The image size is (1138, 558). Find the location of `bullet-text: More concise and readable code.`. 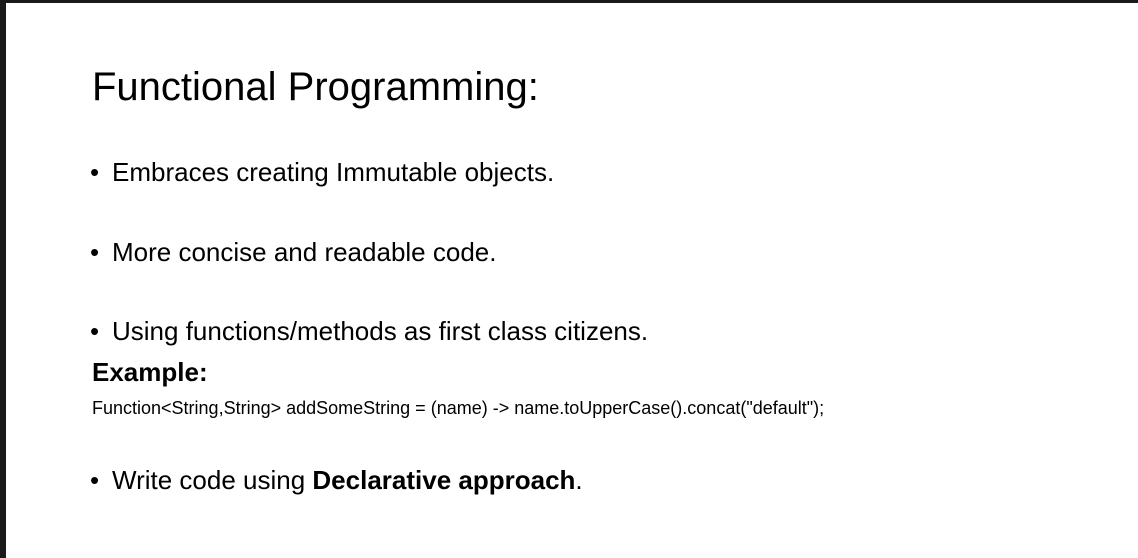

bullet-text: More concise and readable code. is located at coordinates (304, 252).